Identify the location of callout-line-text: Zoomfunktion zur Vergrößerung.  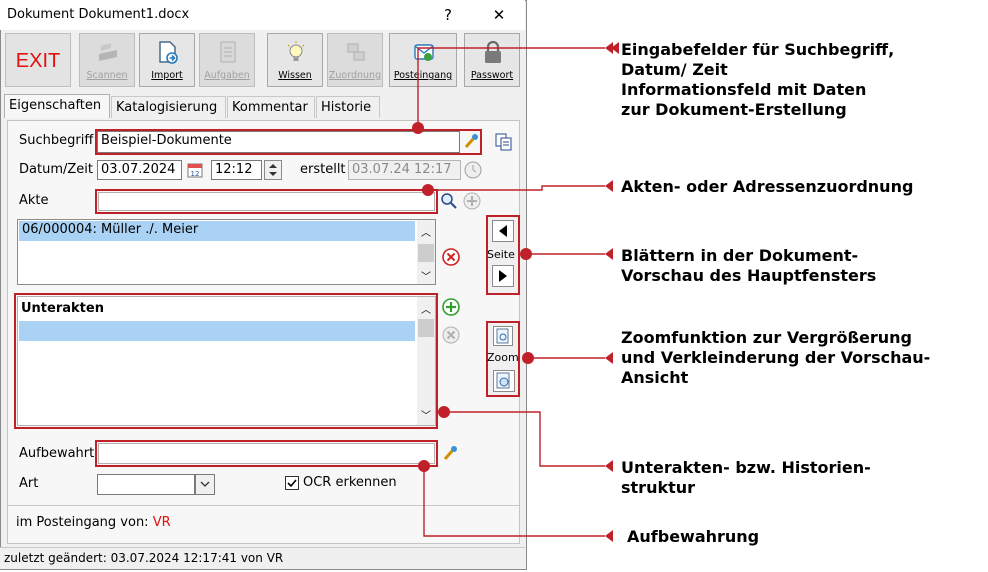
(766, 337).